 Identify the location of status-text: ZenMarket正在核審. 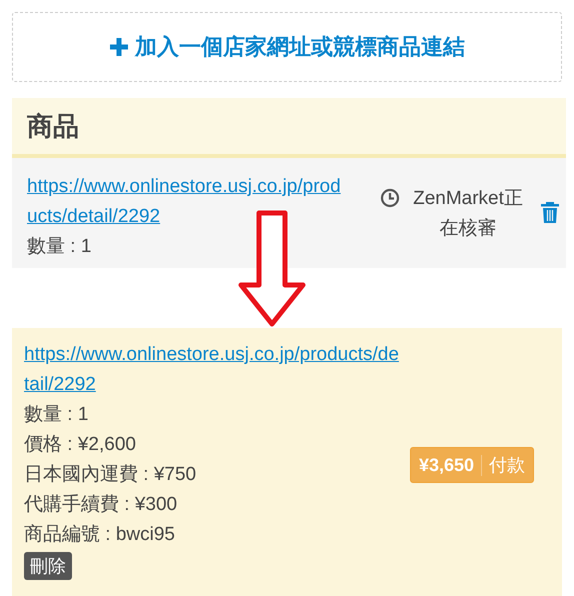
(468, 214).